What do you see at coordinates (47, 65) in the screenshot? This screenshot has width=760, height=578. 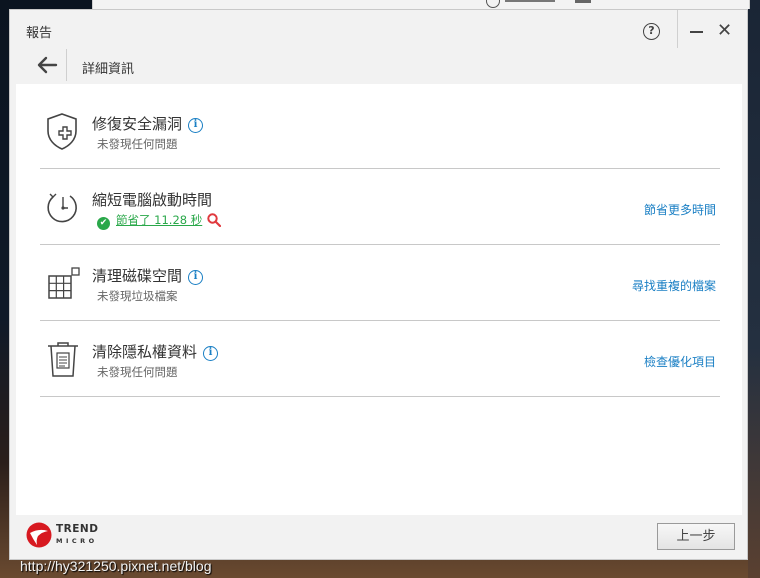 I see `back-arrow-icon` at bounding box center [47, 65].